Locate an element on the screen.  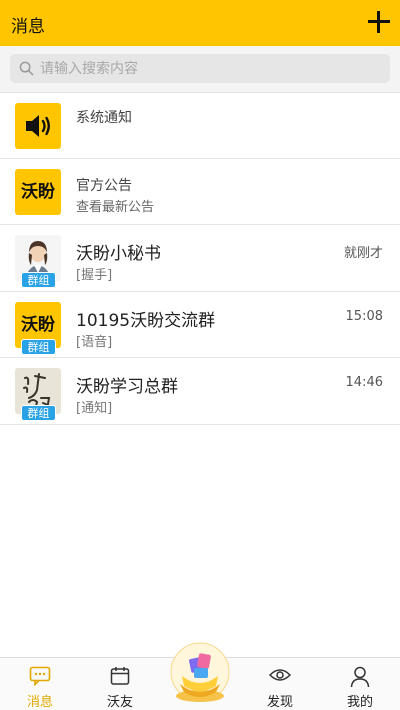
treasure-box-button is located at coordinates (200, 673).